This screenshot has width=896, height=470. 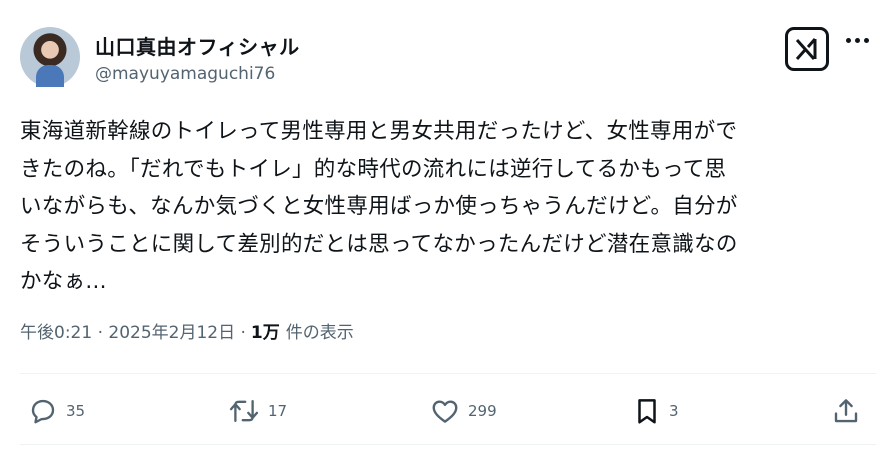 I want to click on views-count: 1万, so click(x=265, y=333).